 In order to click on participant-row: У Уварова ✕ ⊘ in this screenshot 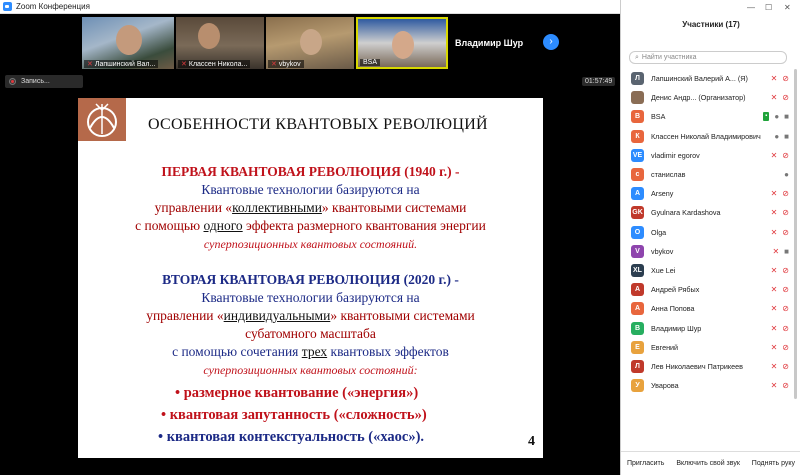, I will do `click(710, 385)`.